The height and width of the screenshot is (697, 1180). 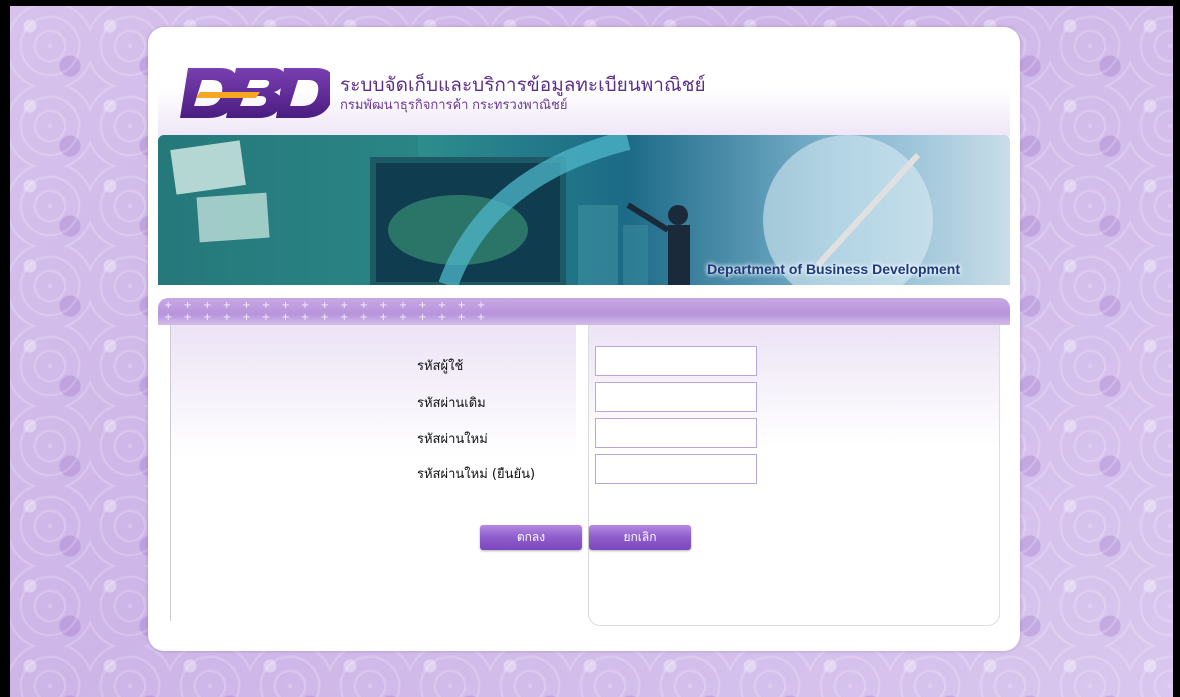 I want to click on old-password-field, so click(x=676, y=397).